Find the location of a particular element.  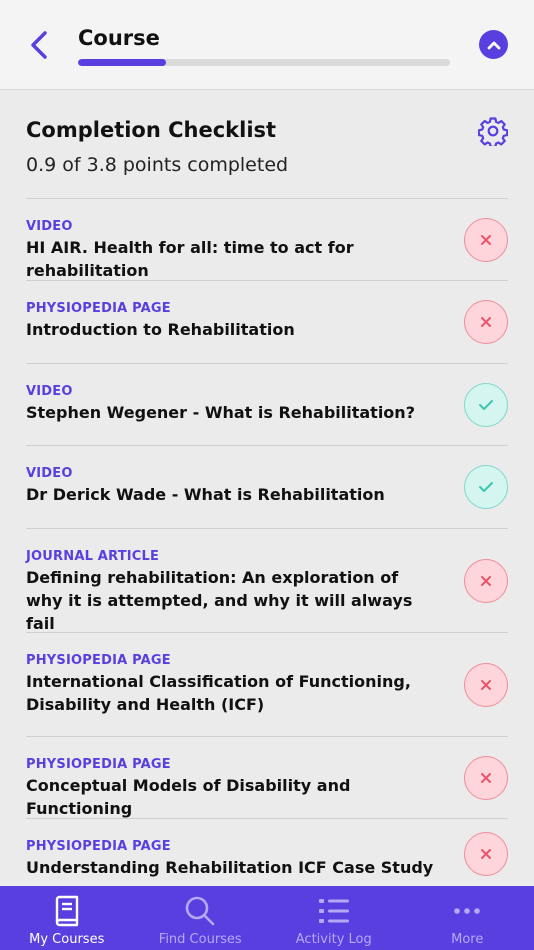

tab-find-courses: Find Courses is located at coordinates (201, 918).